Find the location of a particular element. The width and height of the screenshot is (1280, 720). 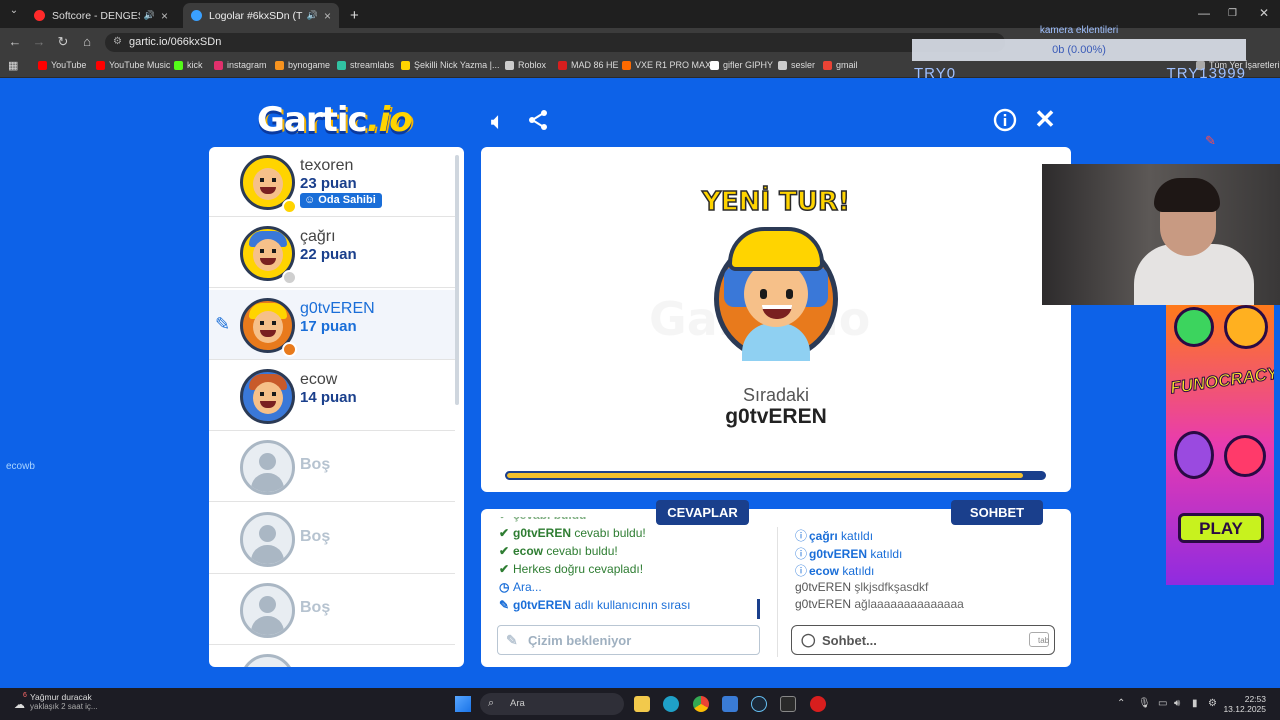

answer-status-icon: ✔ is located at coordinates (504, 533).